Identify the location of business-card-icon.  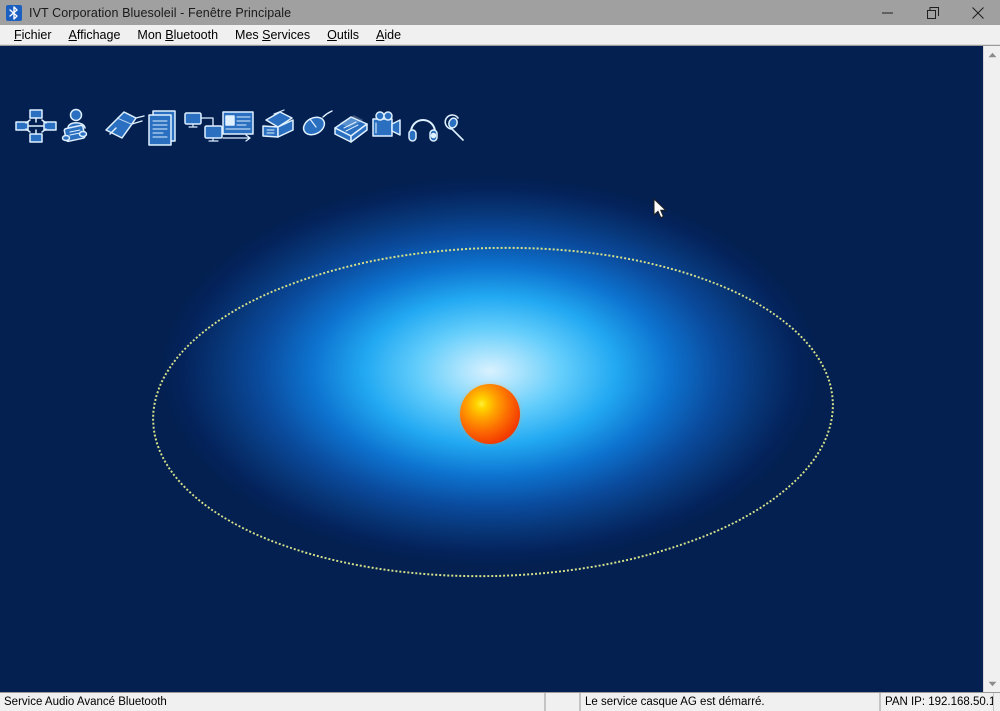
(238, 126).